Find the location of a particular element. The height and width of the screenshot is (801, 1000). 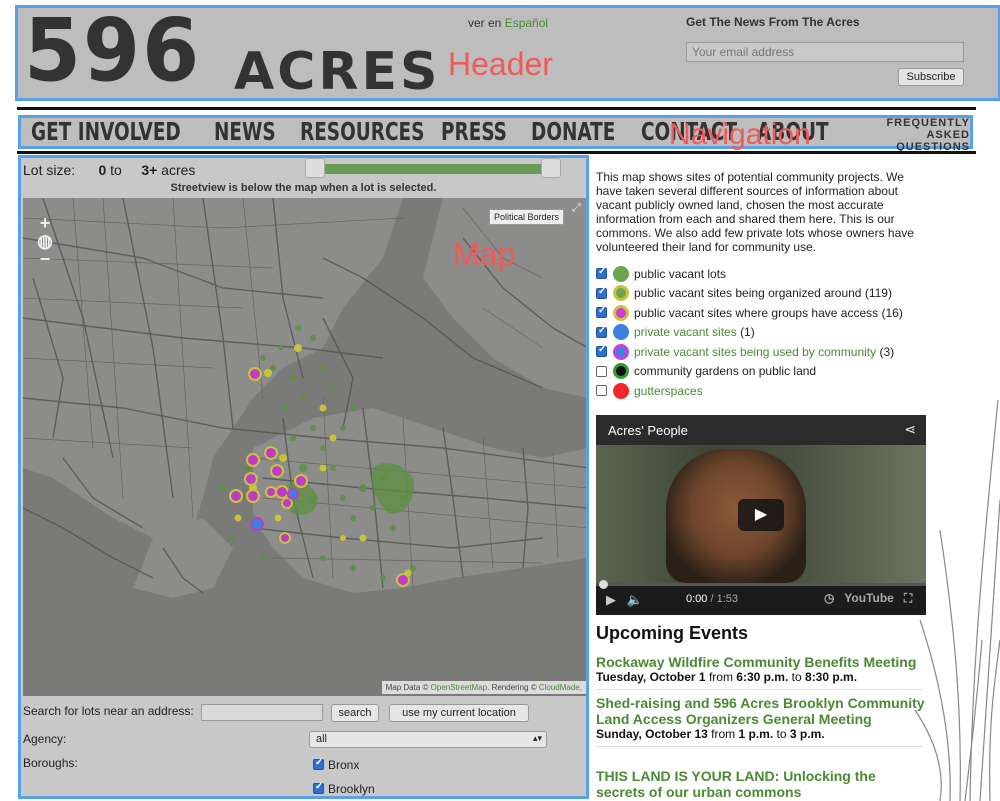

play-pause-icon: ▶ 🔈 is located at coordinates (624, 600).